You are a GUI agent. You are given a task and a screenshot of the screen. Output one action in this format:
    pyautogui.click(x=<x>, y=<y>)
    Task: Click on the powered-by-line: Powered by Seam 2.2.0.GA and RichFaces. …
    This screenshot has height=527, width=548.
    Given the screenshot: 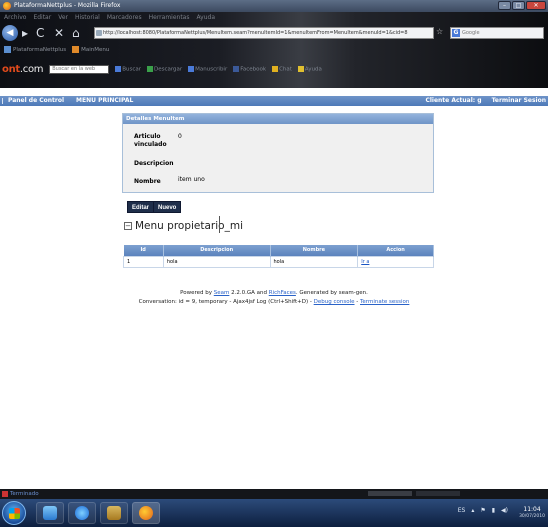 What is the action you would take?
    pyautogui.click(x=274, y=293)
    